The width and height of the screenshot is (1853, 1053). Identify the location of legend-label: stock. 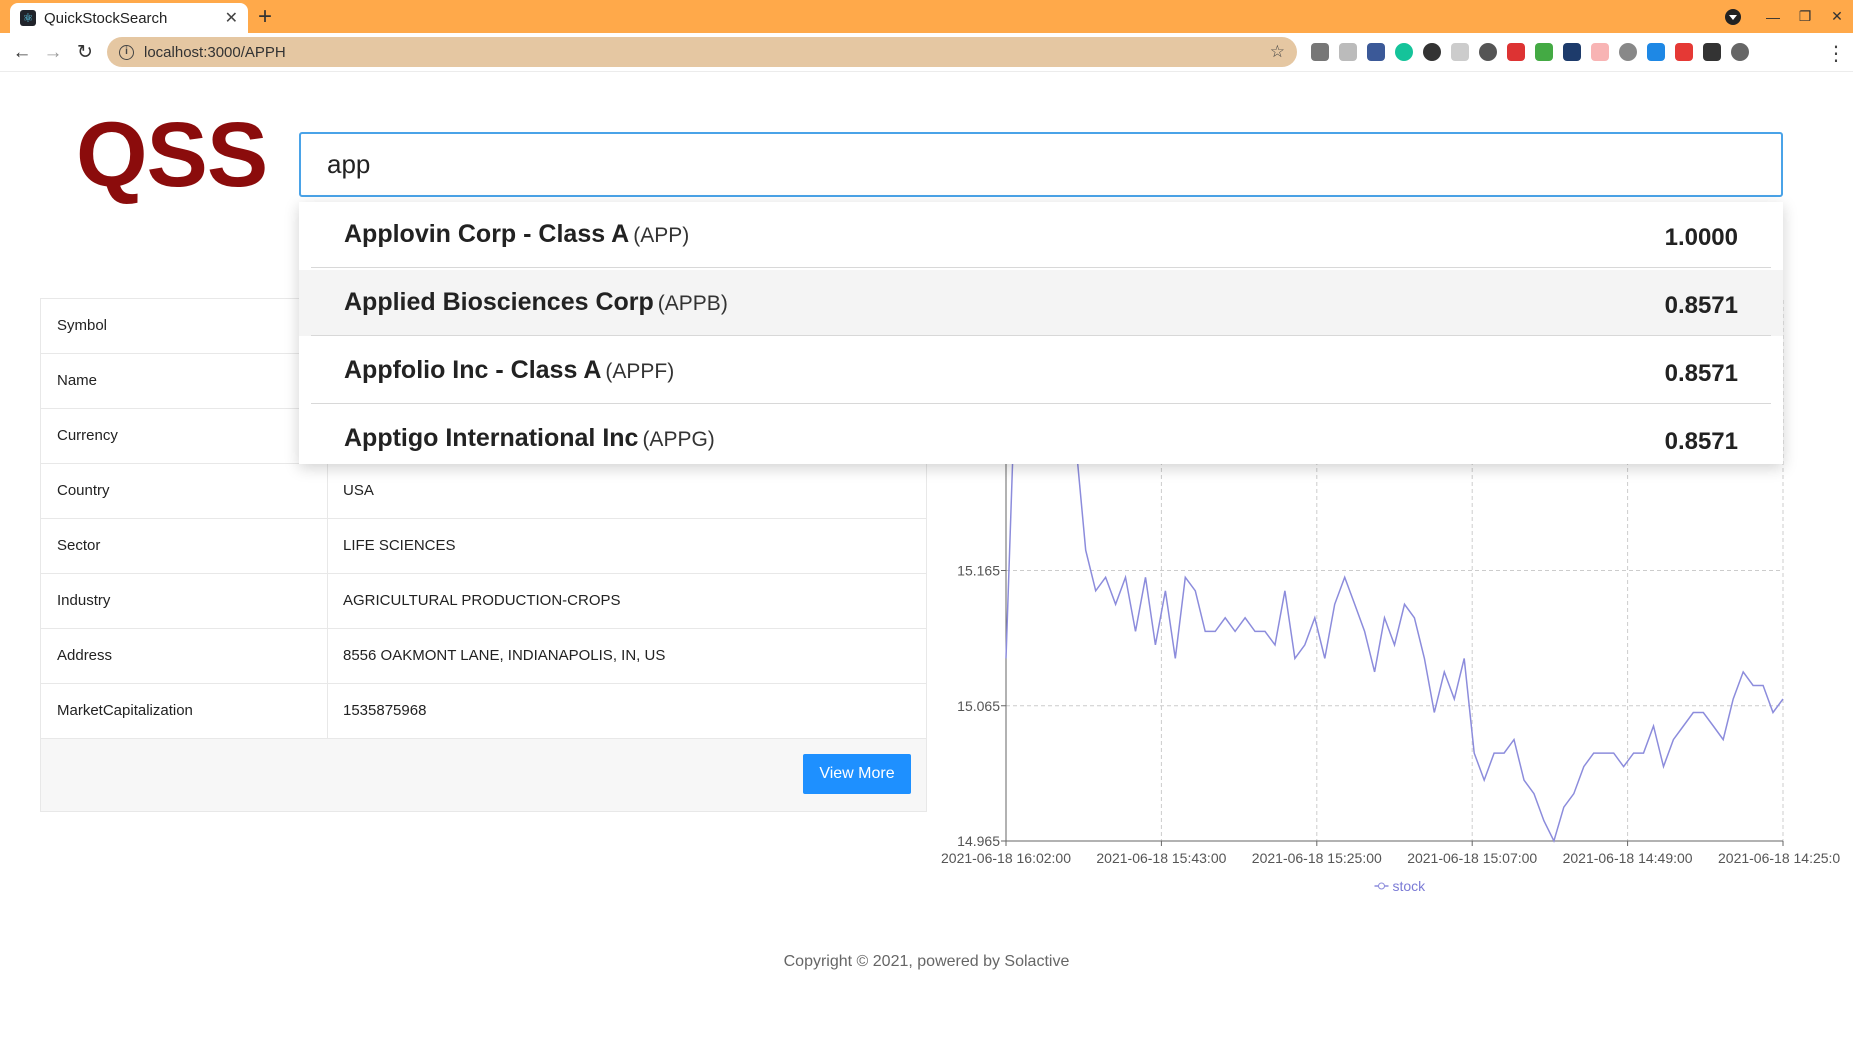
(1410, 886).